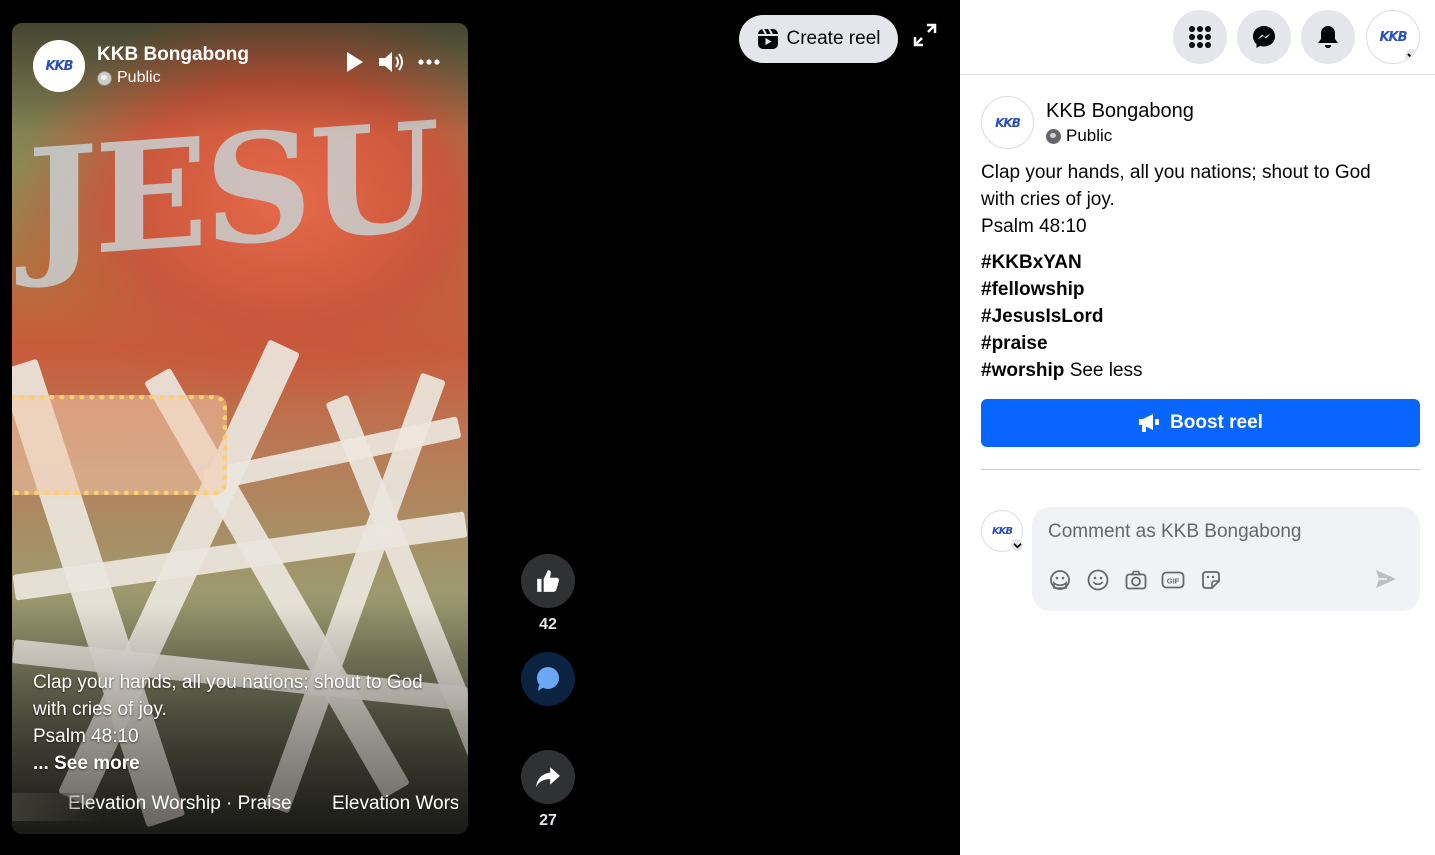 Image resolution: width=1435 pixels, height=855 pixels. I want to click on svg-text: GIF, so click(1173, 581).